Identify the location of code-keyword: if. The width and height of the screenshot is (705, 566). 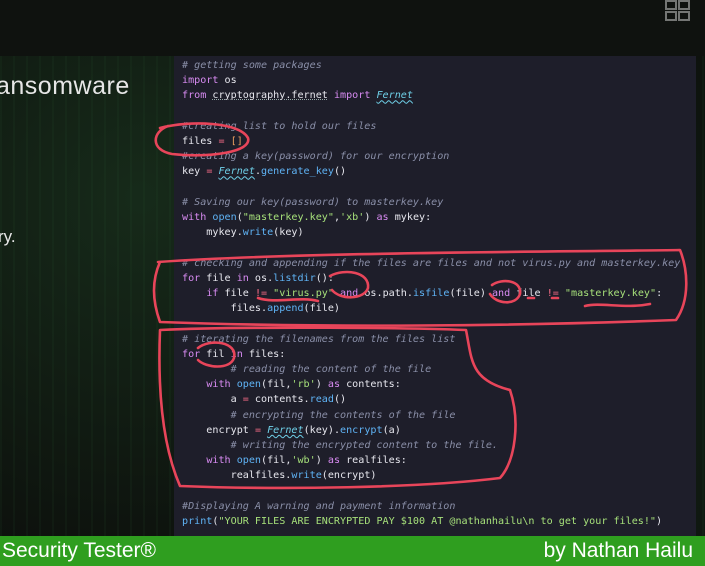
(212, 294).